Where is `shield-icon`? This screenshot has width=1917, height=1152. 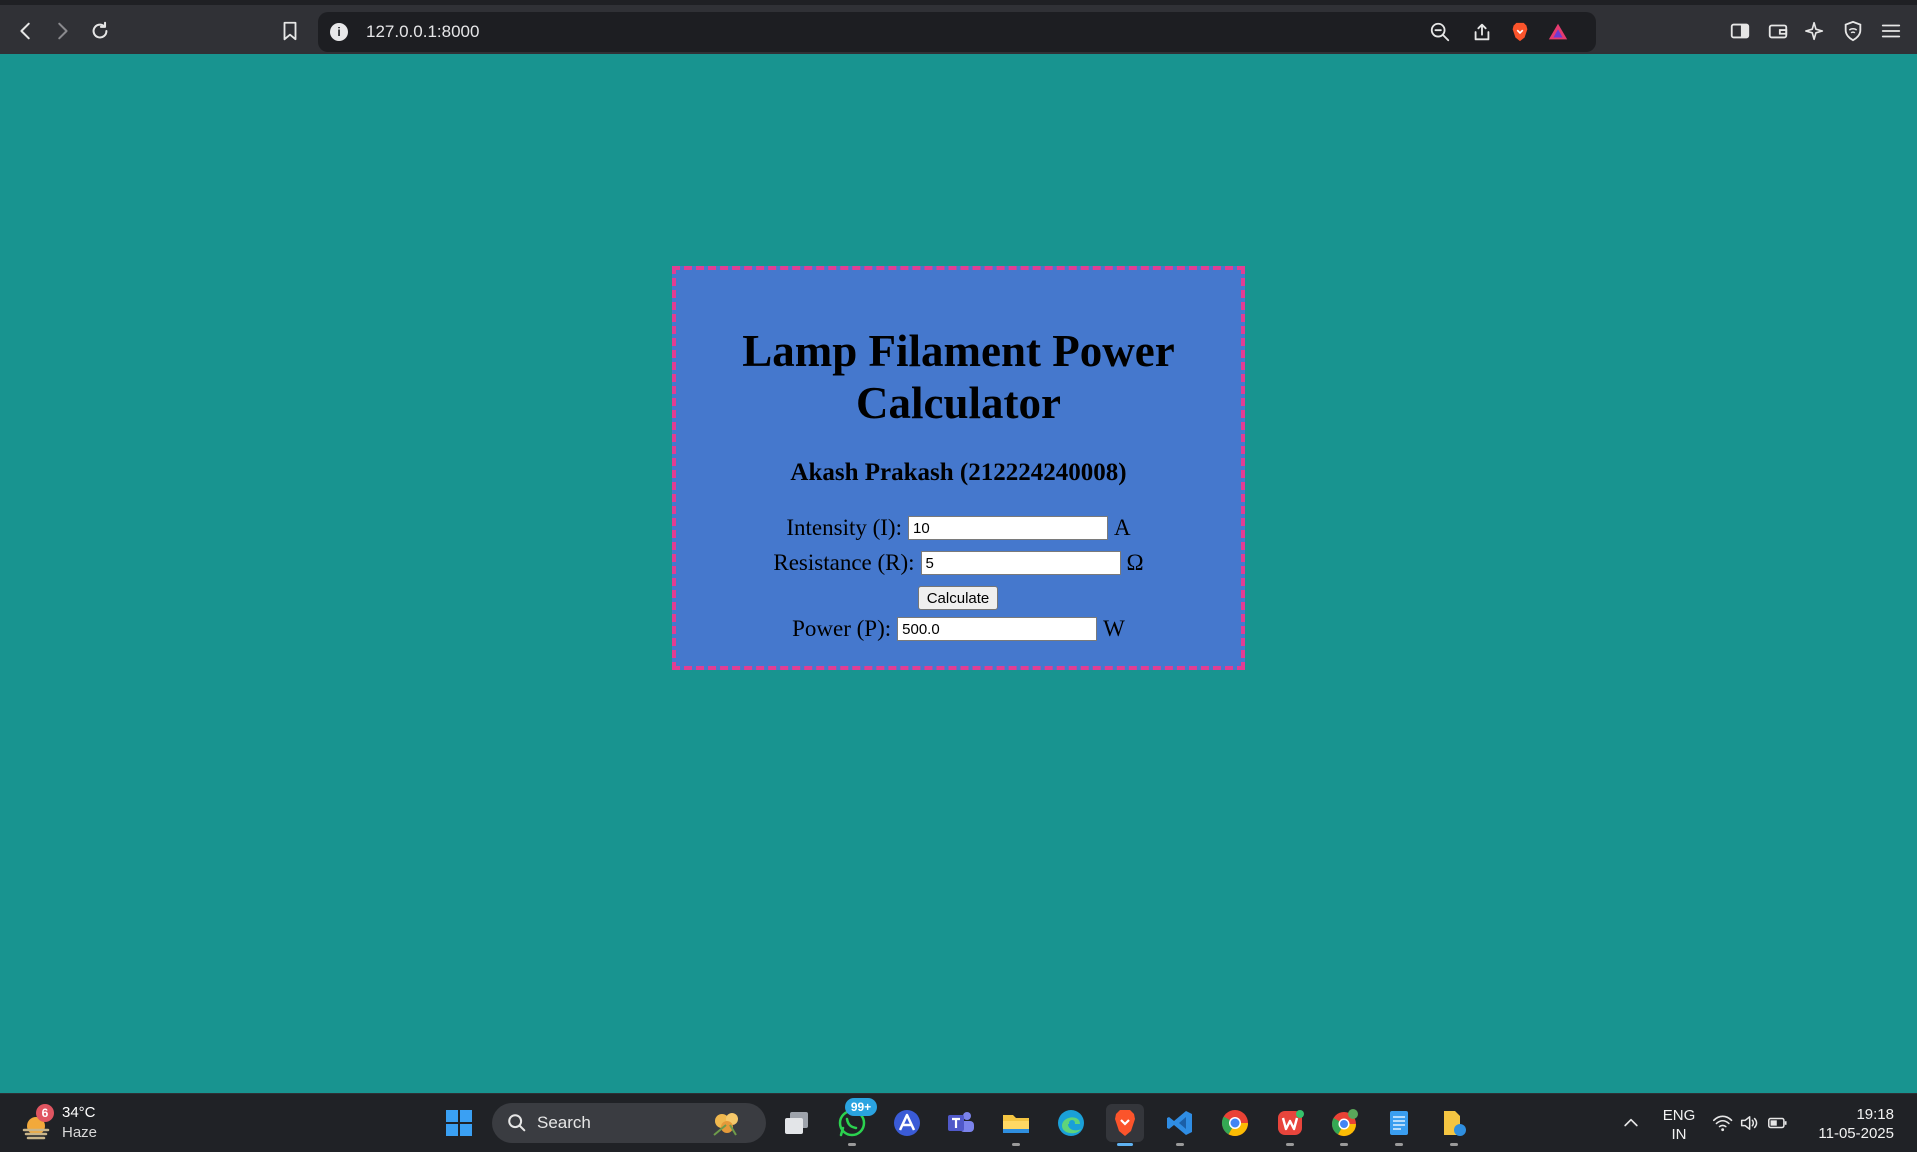
shield-icon is located at coordinates (1853, 31).